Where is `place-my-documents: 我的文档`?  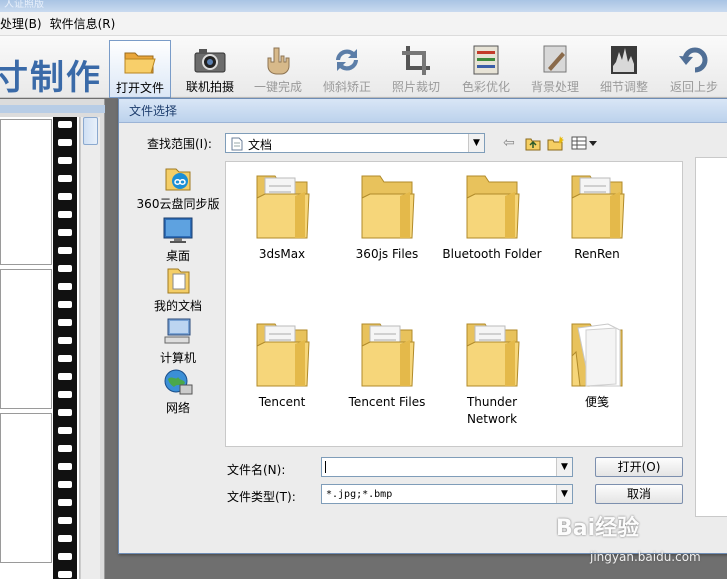 place-my-documents: 我的文档 is located at coordinates (178, 289).